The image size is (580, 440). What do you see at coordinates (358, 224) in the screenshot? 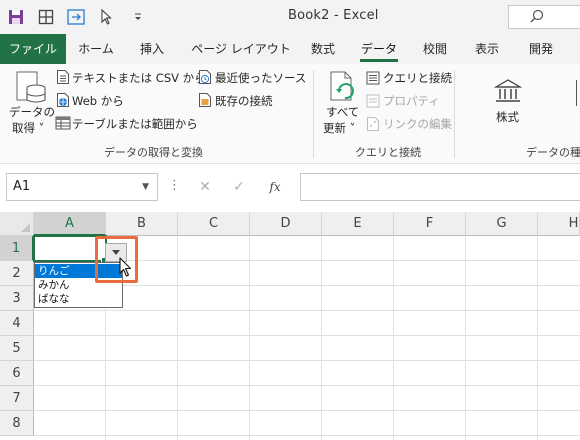
I see `column-header-e: E` at bounding box center [358, 224].